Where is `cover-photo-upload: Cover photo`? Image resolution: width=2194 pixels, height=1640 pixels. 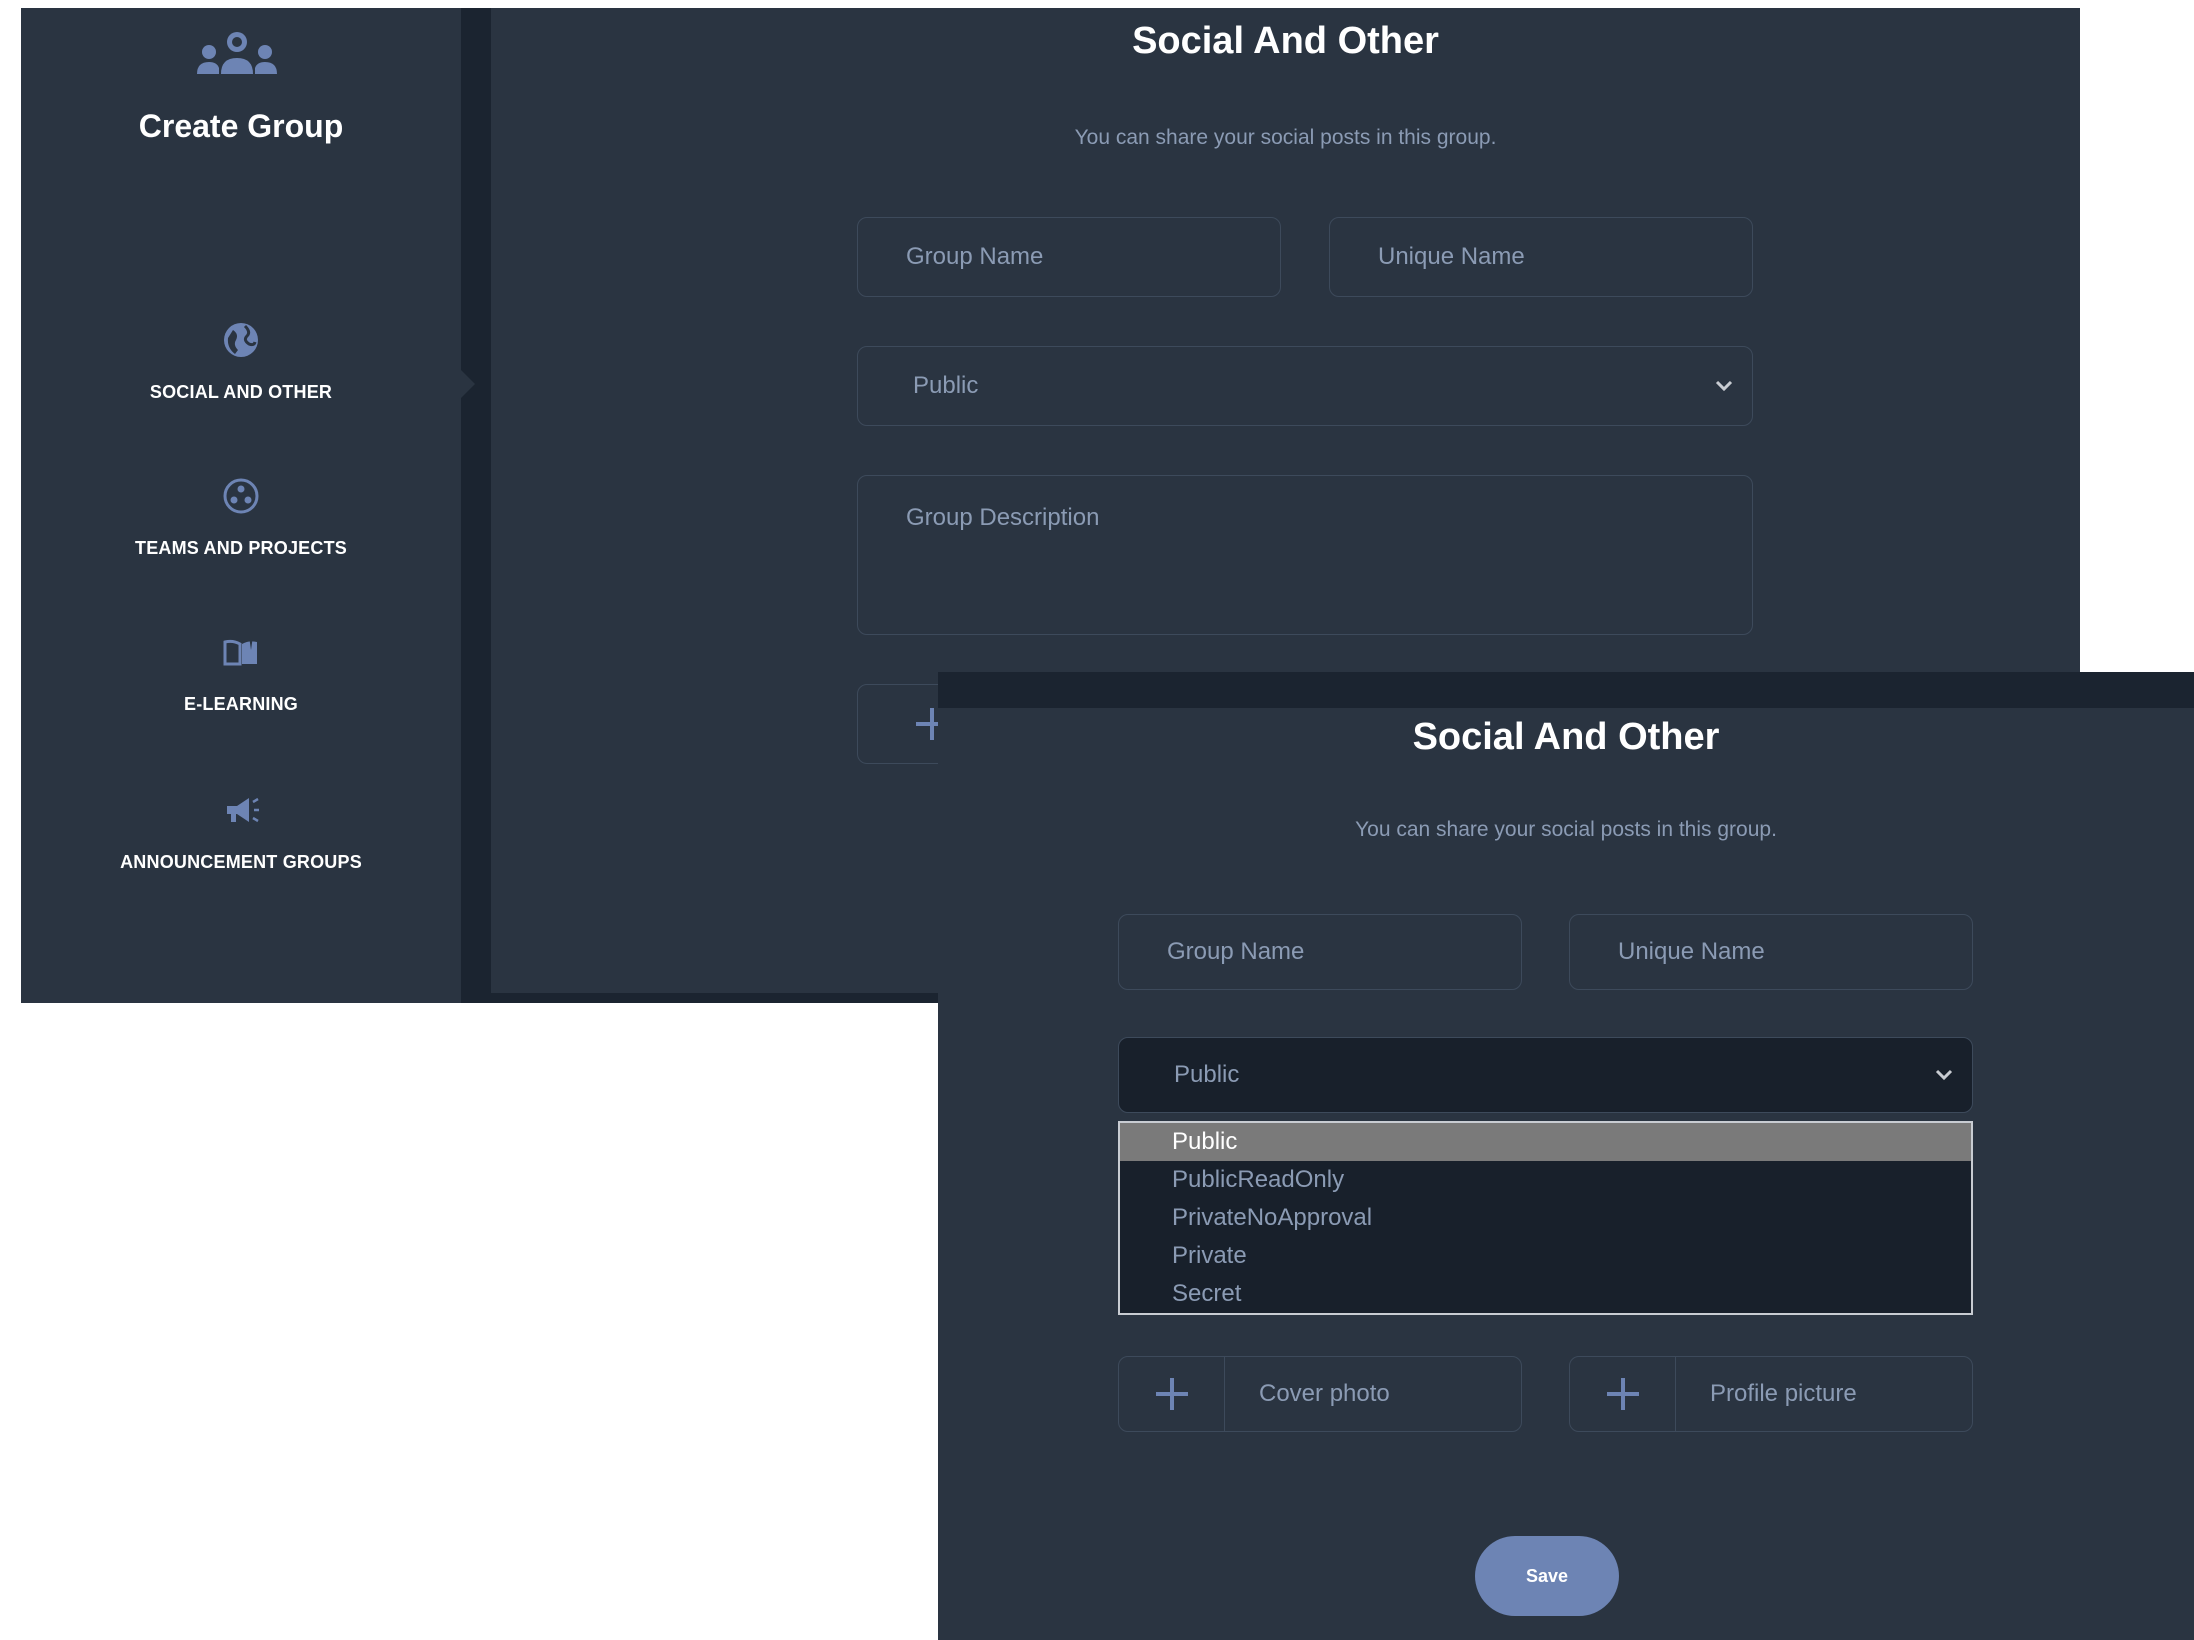
cover-photo-upload: Cover photo is located at coordinates (1320, 1394).